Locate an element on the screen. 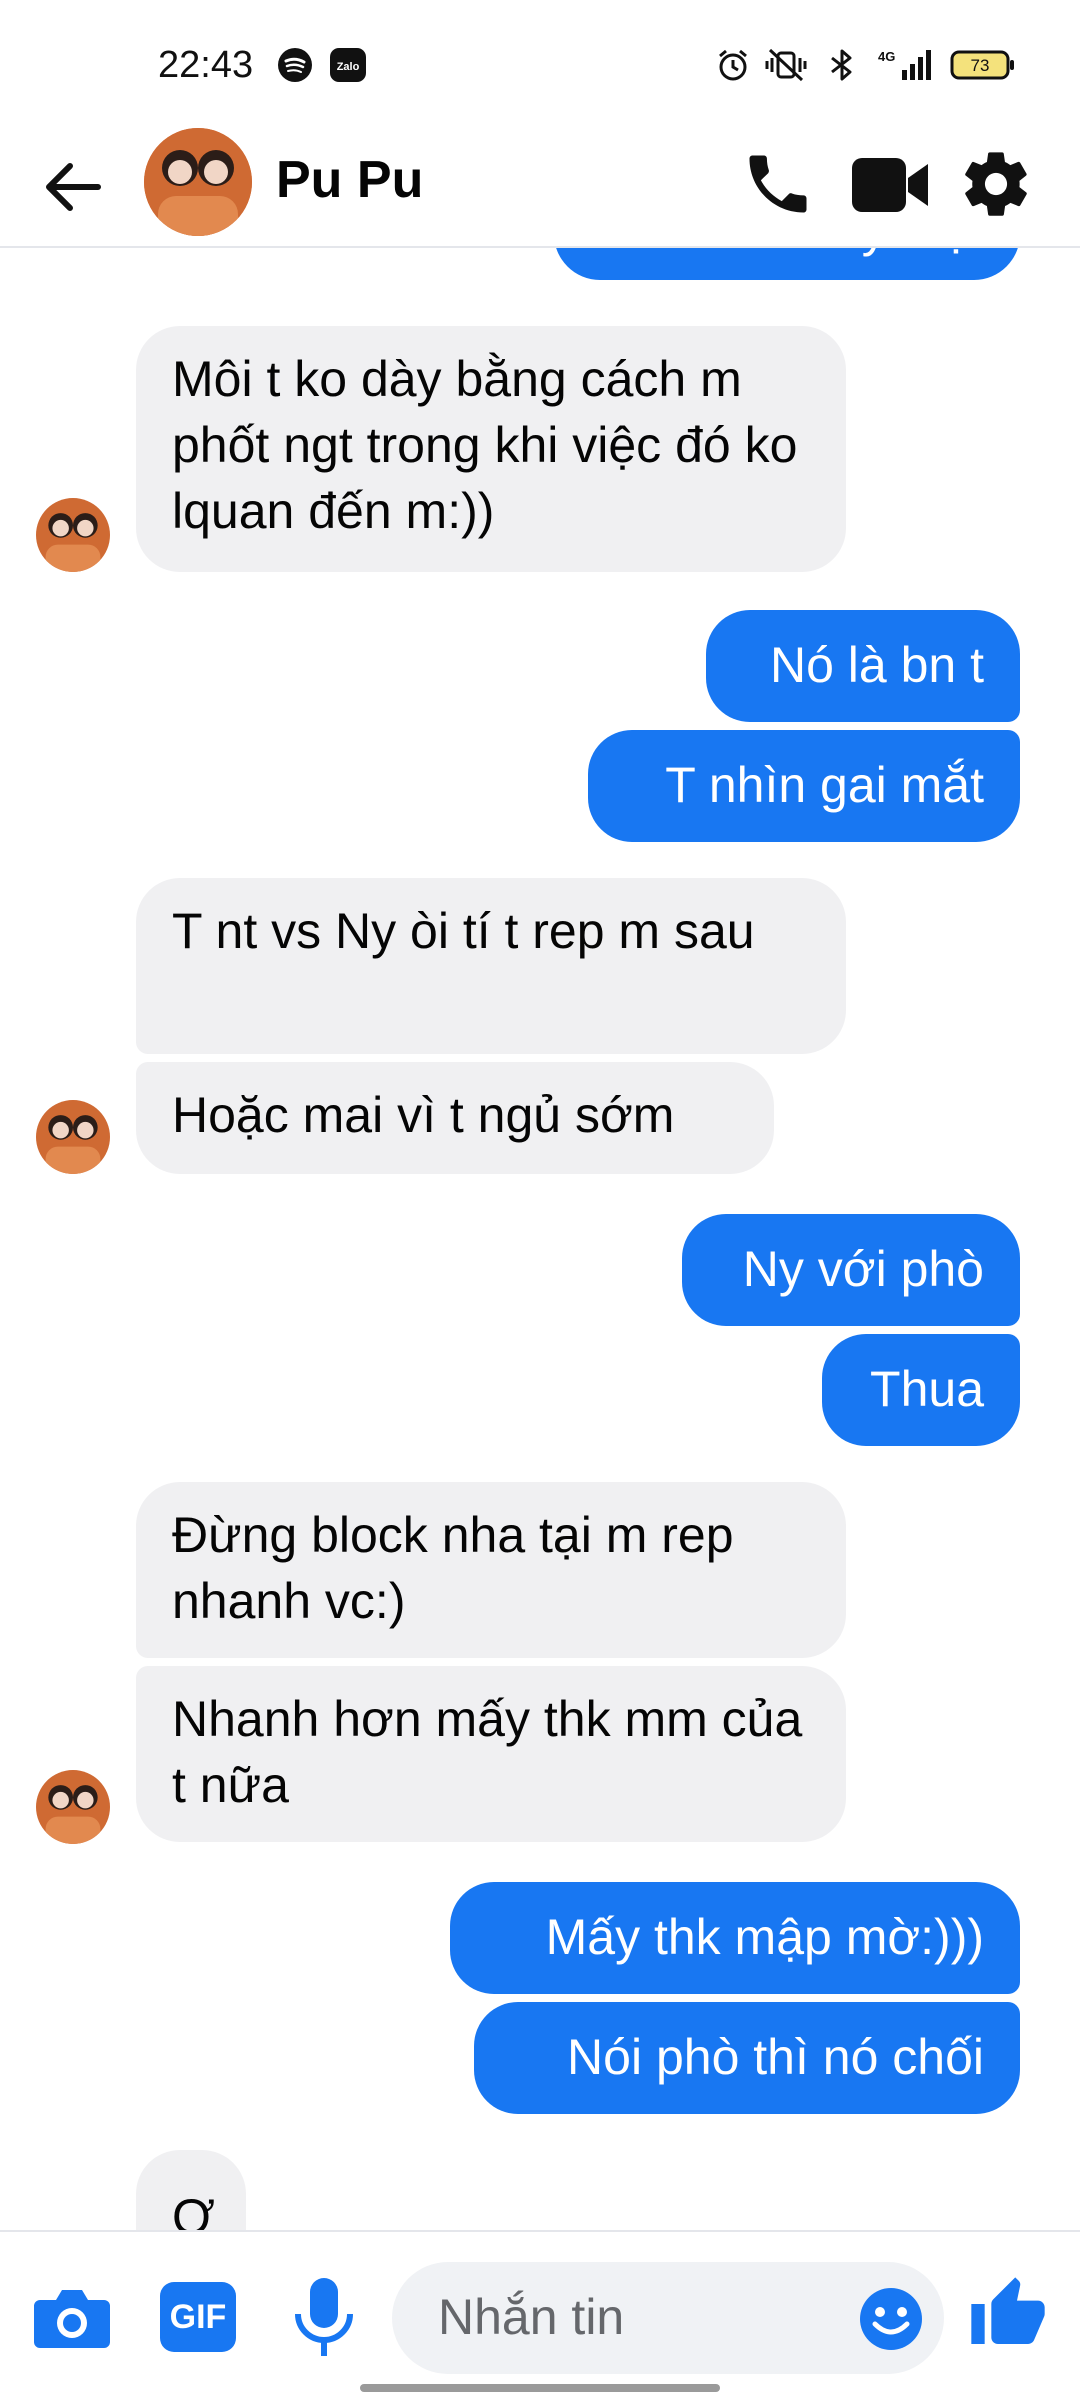 The width and height of the screenshot is (1080, 2402). zalo-icon: Zalo is located at coordinates (348, 67).